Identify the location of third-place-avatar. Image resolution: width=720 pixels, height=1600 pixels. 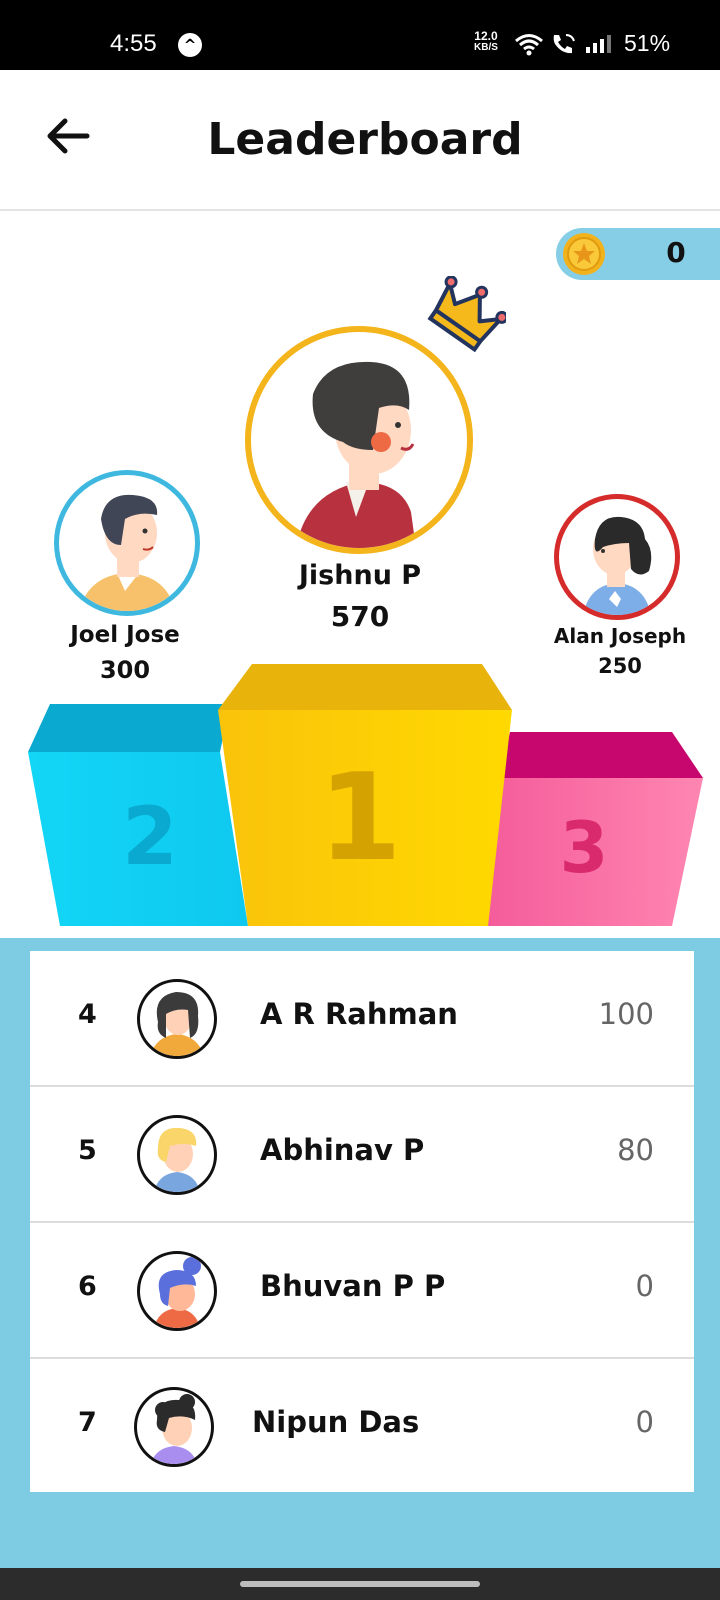
(617, 557).